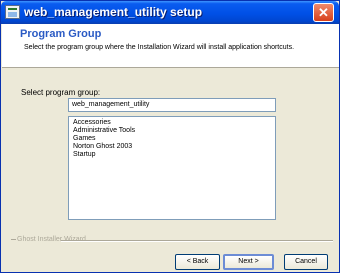 The height and width of the screenshot is (273, 340). What do you see at coordinates (172, 105) in the screenshot?
I see `program-group-input: web_management_utility` at bounding box center [172, 105].